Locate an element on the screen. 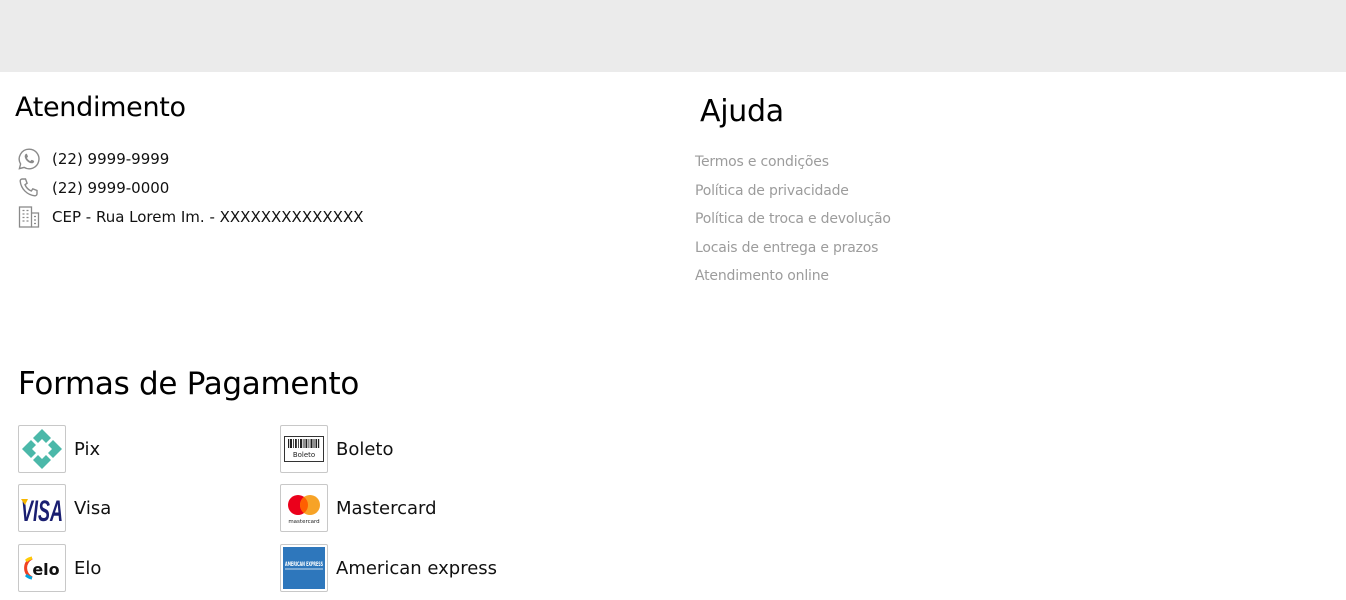 The image size is (1346, 600). pix-logo is located at coordinates (42, 449).